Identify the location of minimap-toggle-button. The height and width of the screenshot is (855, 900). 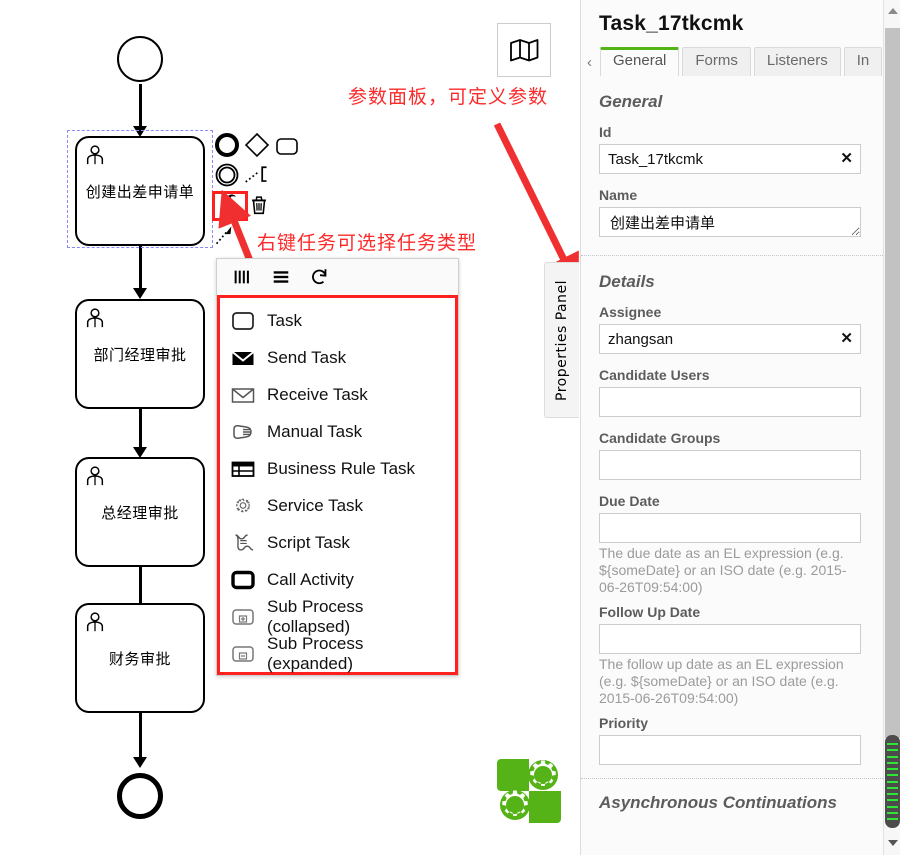
(524, 50).